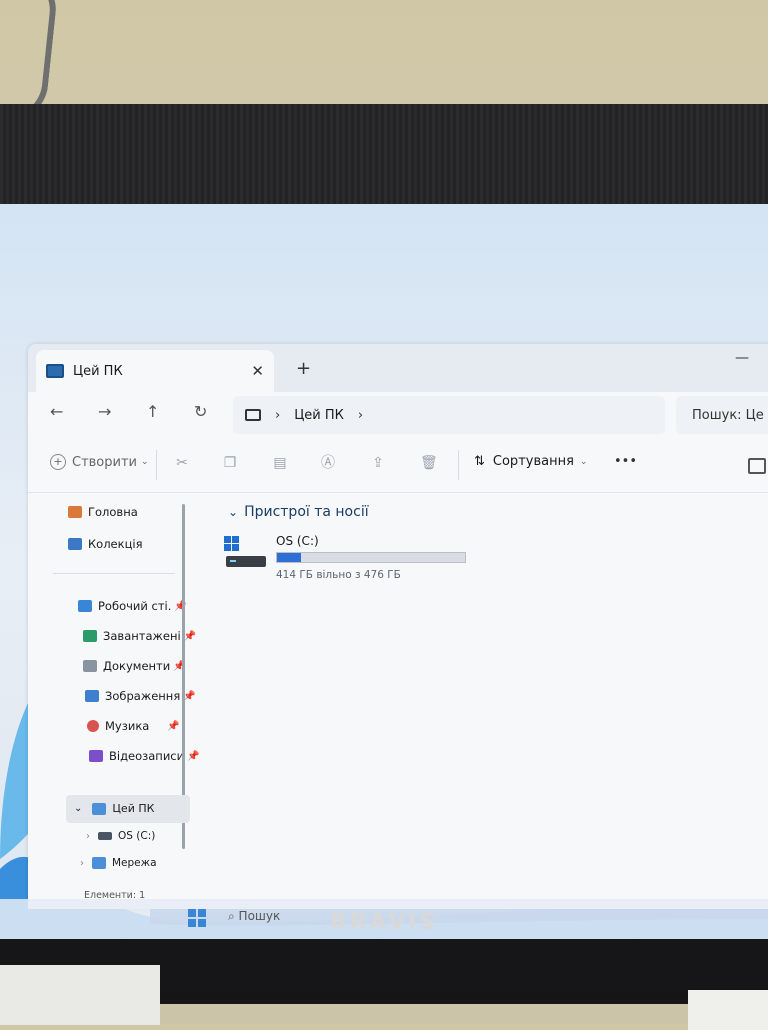  I want to click on sidebar-item-home: Головна, so click(103, 512).